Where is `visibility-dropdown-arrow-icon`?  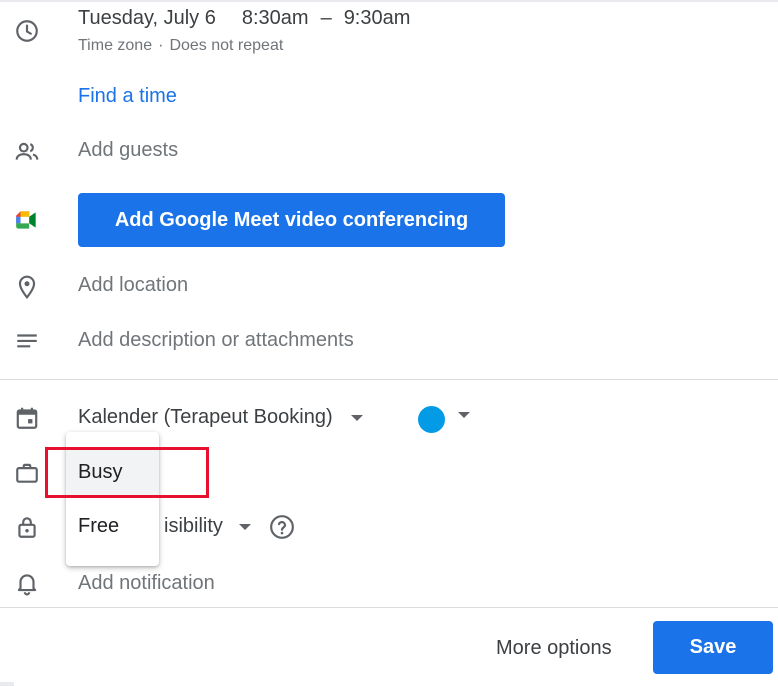
visibility-dropdown-arrow-icon is located at coordinates (244, 526).